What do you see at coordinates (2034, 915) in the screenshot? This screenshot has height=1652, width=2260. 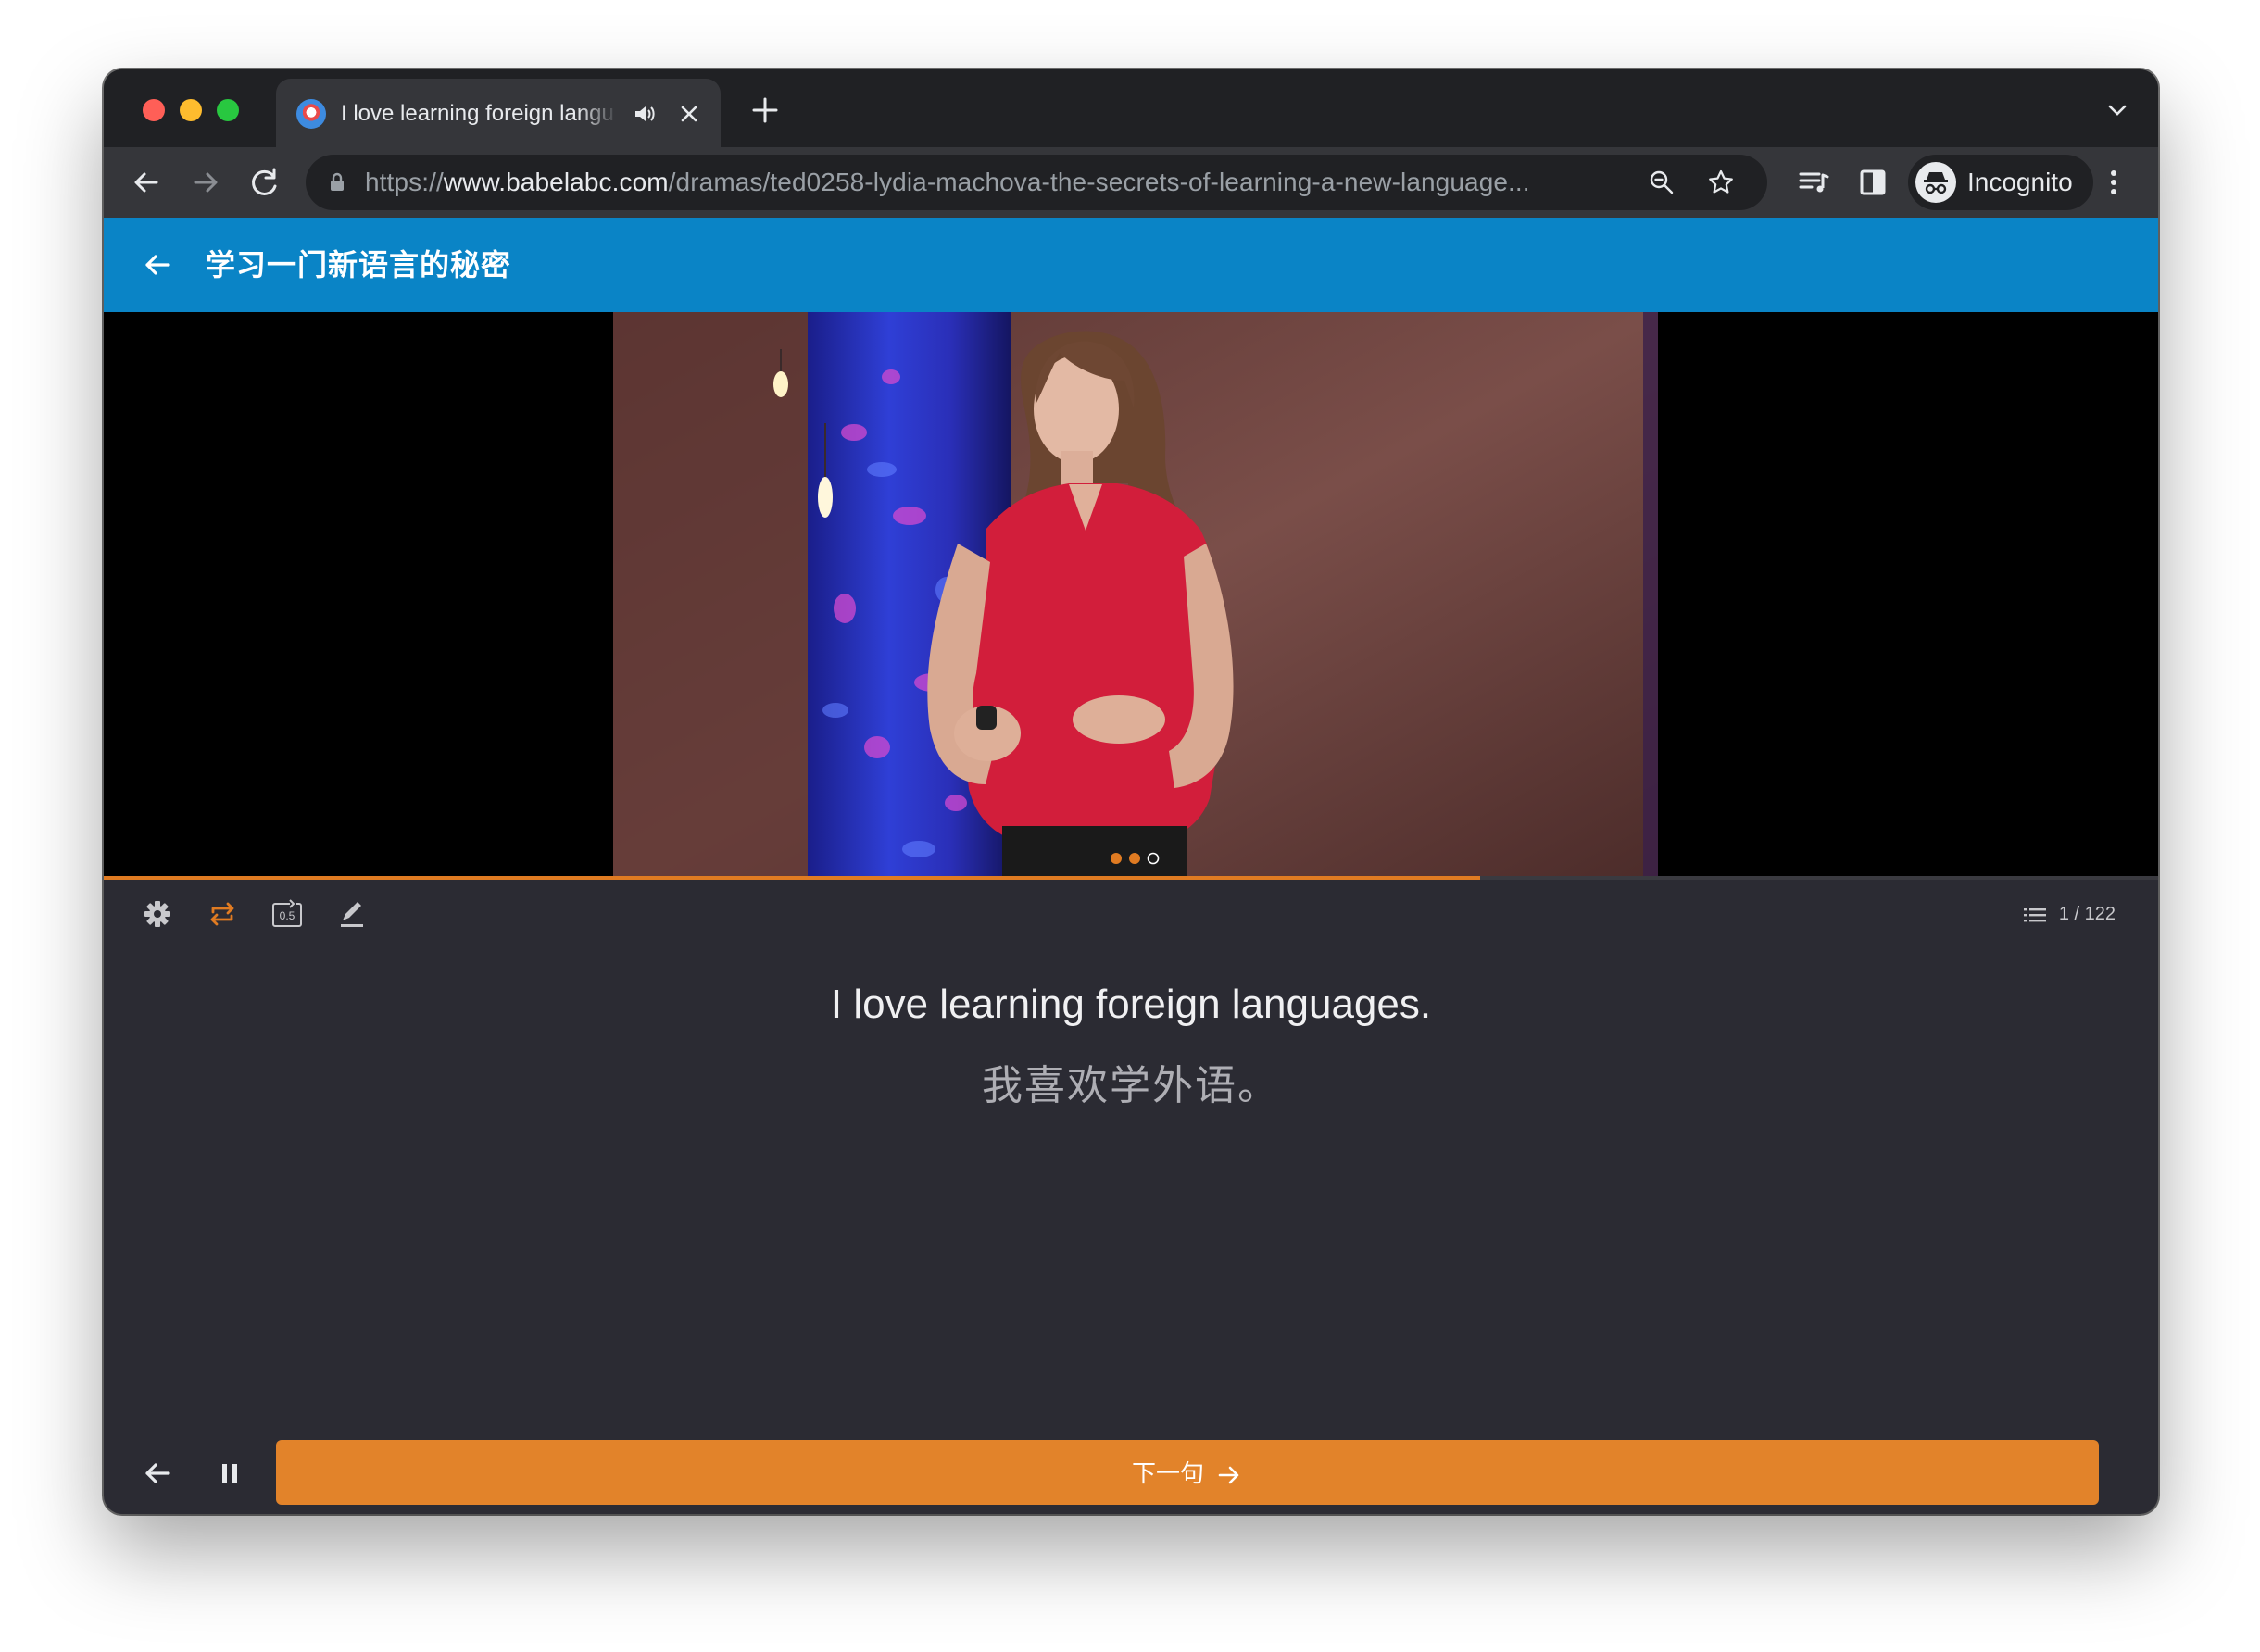 I see `list-icon` at bounding box center [2034, 915].